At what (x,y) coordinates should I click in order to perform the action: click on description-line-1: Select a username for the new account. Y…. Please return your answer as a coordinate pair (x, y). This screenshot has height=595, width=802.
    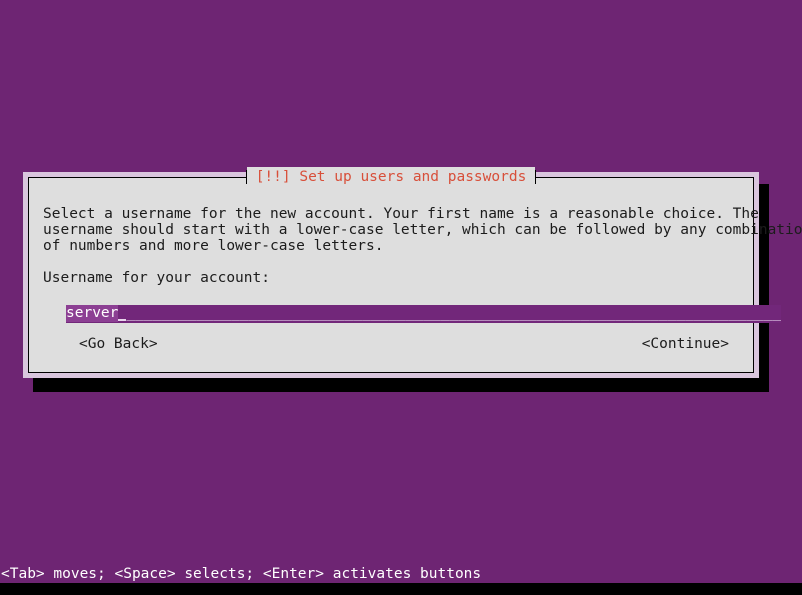
    Looking at the image, I should click on (401, 214).